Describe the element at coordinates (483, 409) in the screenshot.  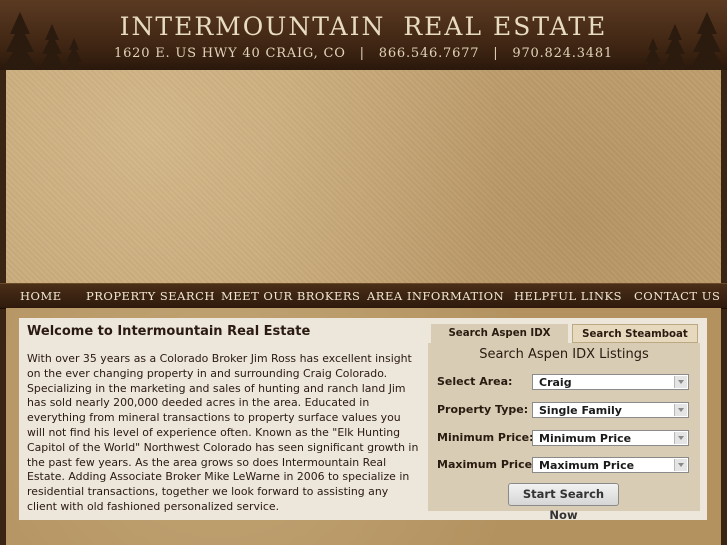
I see `property-type-label: Property Type:` at that location.